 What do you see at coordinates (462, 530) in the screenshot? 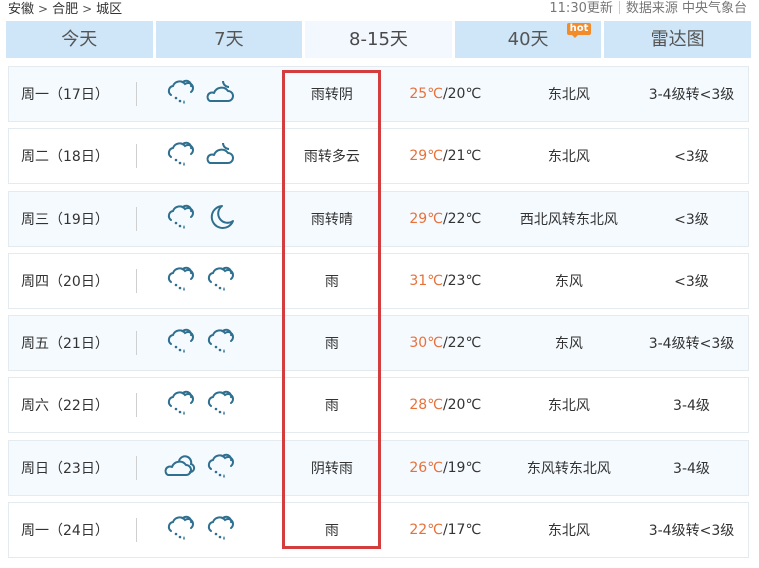
I see `low-temp: /17℃` at bounding box center [462, 530].